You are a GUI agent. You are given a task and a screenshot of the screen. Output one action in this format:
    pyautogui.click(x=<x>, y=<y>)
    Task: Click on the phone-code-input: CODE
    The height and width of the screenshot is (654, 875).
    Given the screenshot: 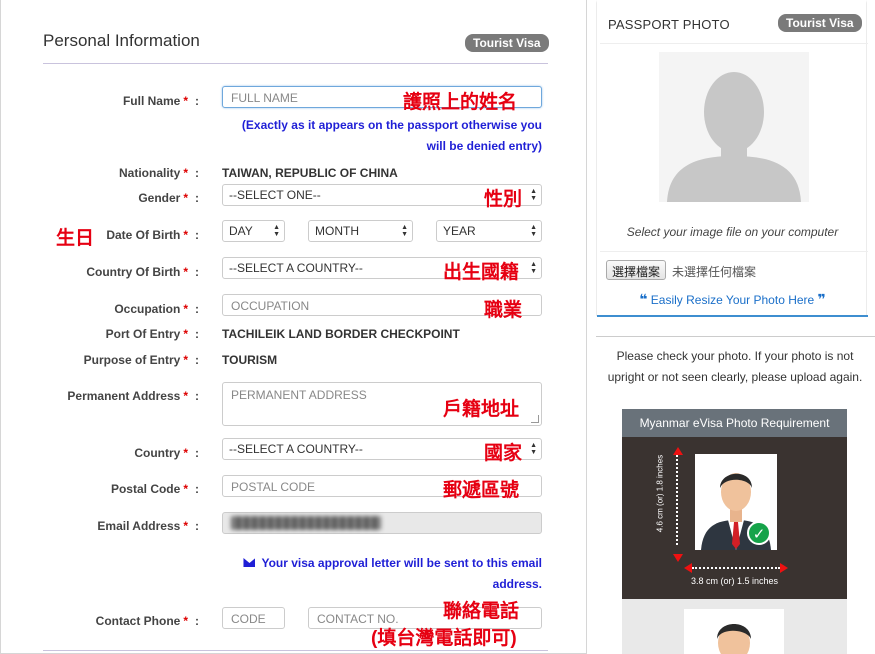 What is the action you would take?
    pyautogui.click(x=253, y=618)
    